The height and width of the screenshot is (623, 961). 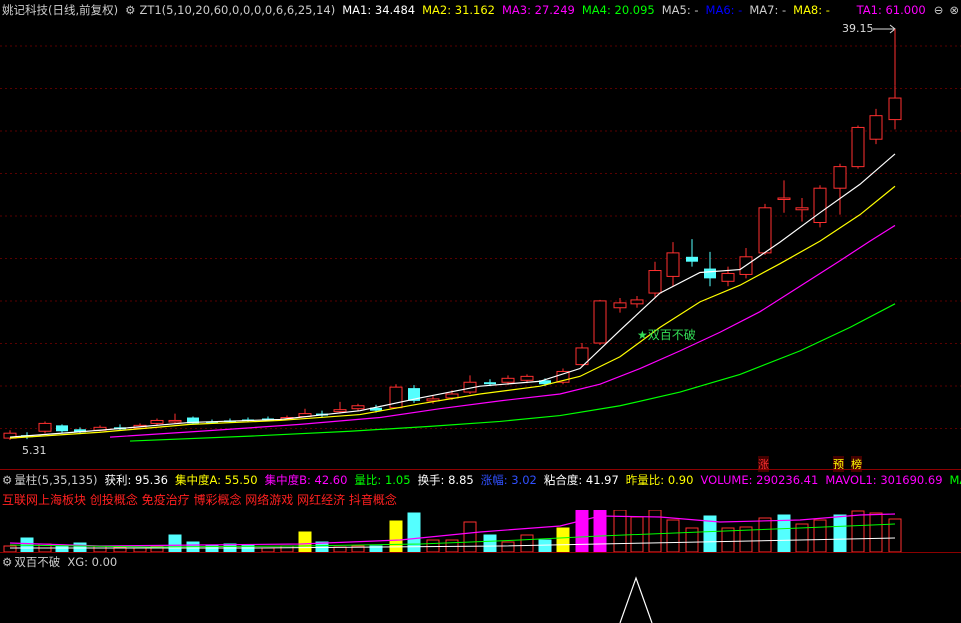 I want to click on xg-title: 双百不破, so click(x=37, y=562).